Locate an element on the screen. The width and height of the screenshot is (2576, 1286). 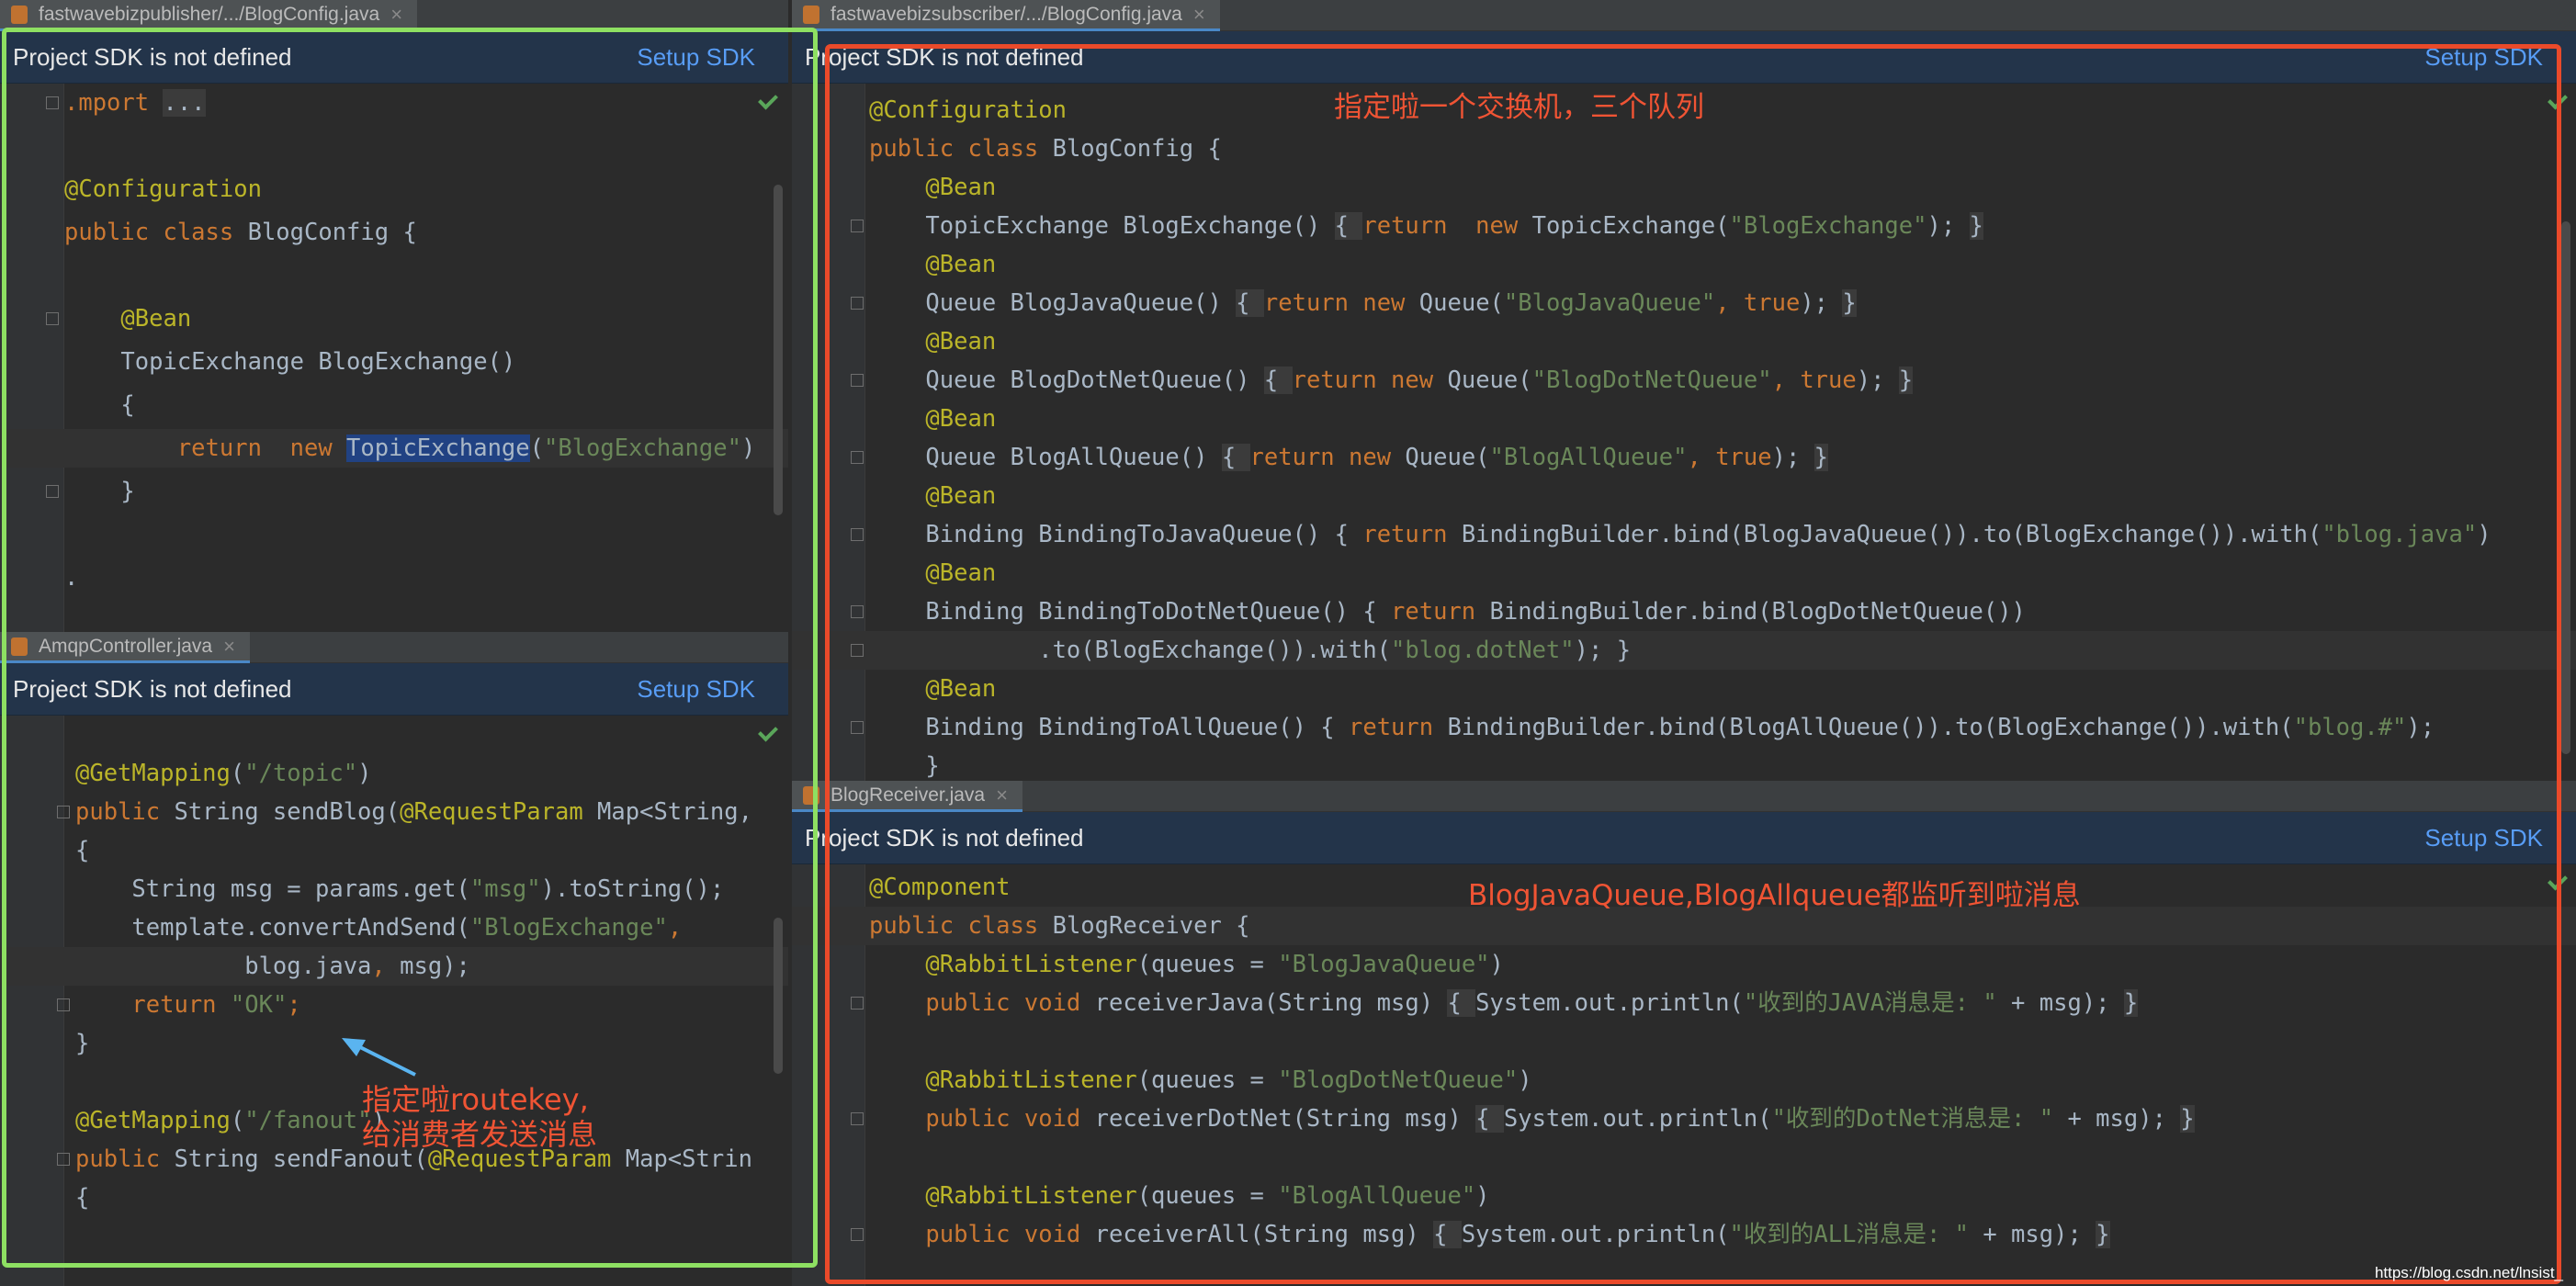
code-token: "blog.java" is located at coordinates (2400, 534).